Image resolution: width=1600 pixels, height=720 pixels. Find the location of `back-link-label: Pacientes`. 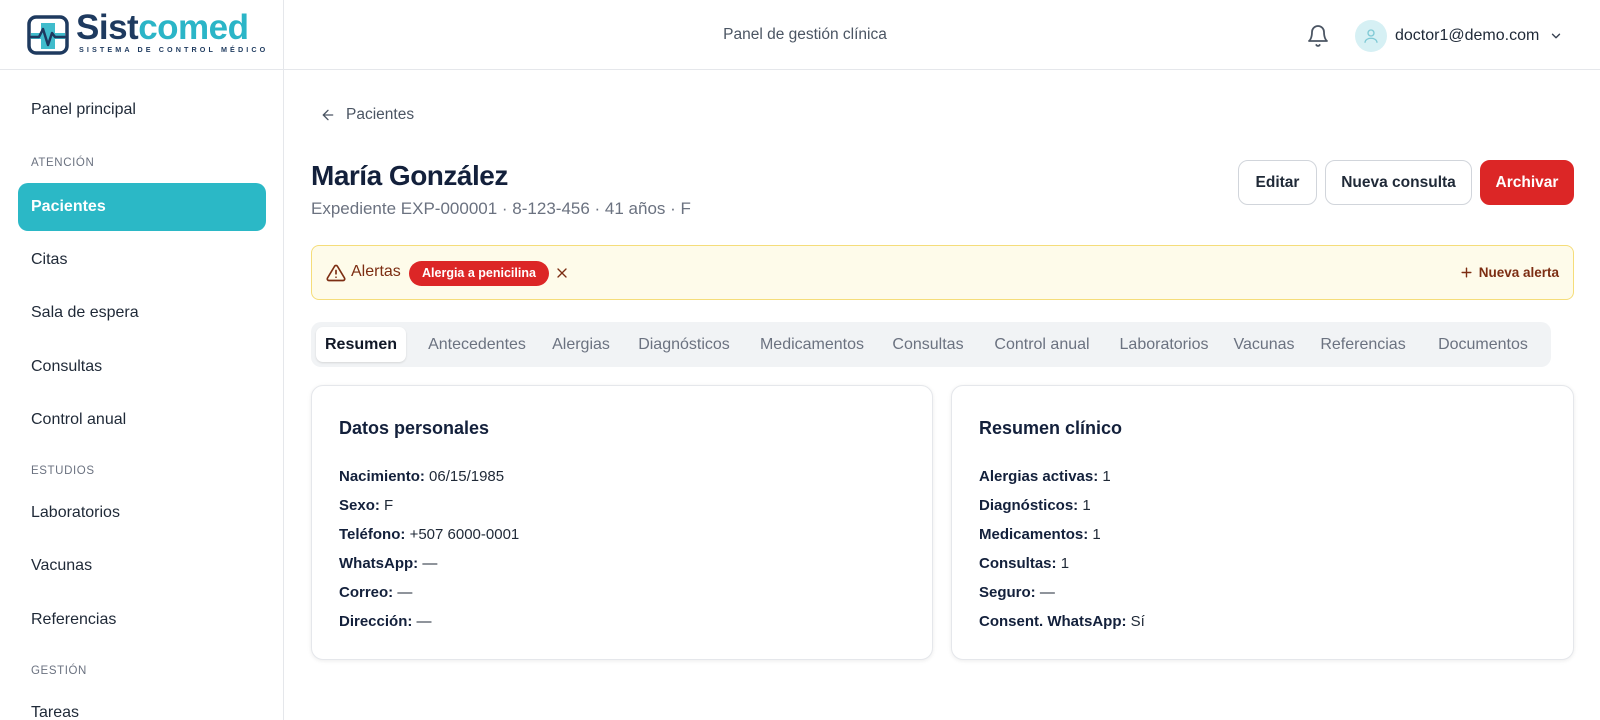

back-link-label: Pacientes is located at coordinates (380, 114).